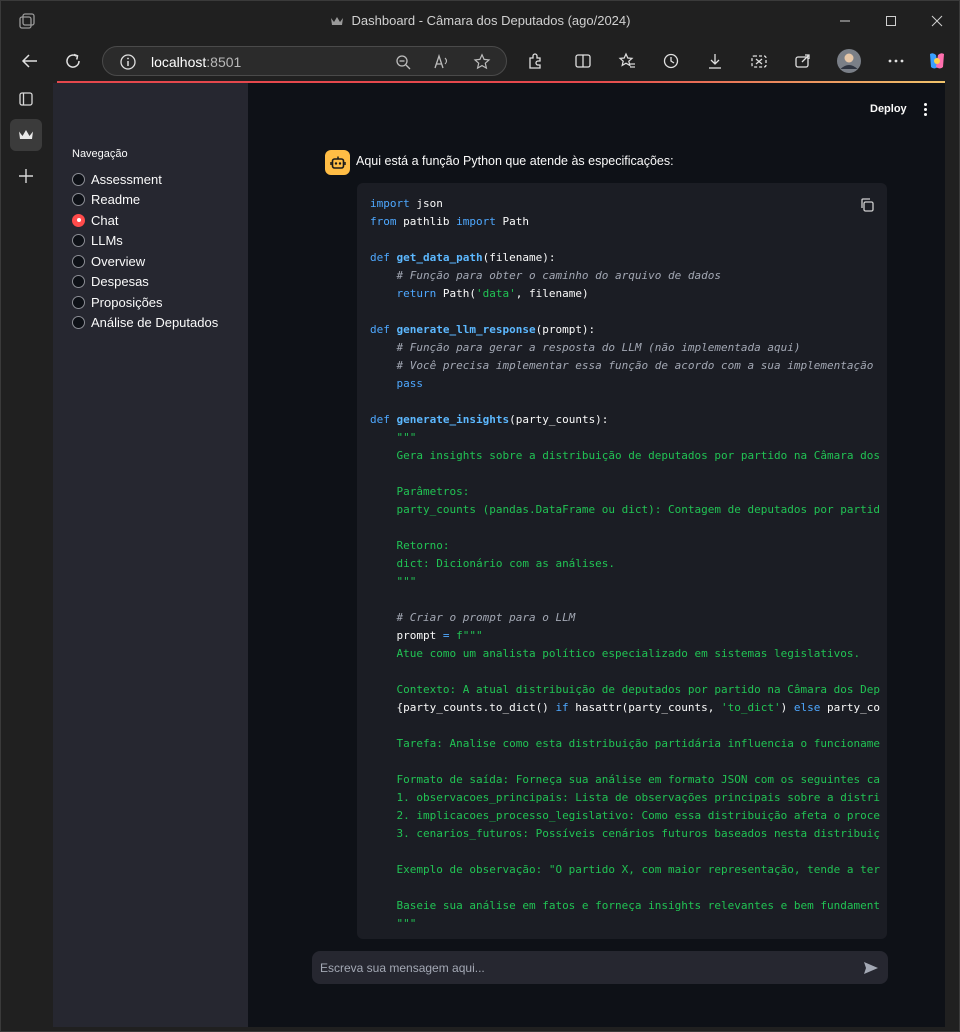  What do you see at coordinates (850, 707) in the screenshot?
I see `code-token: party_co` at bounding box center [850, 707].